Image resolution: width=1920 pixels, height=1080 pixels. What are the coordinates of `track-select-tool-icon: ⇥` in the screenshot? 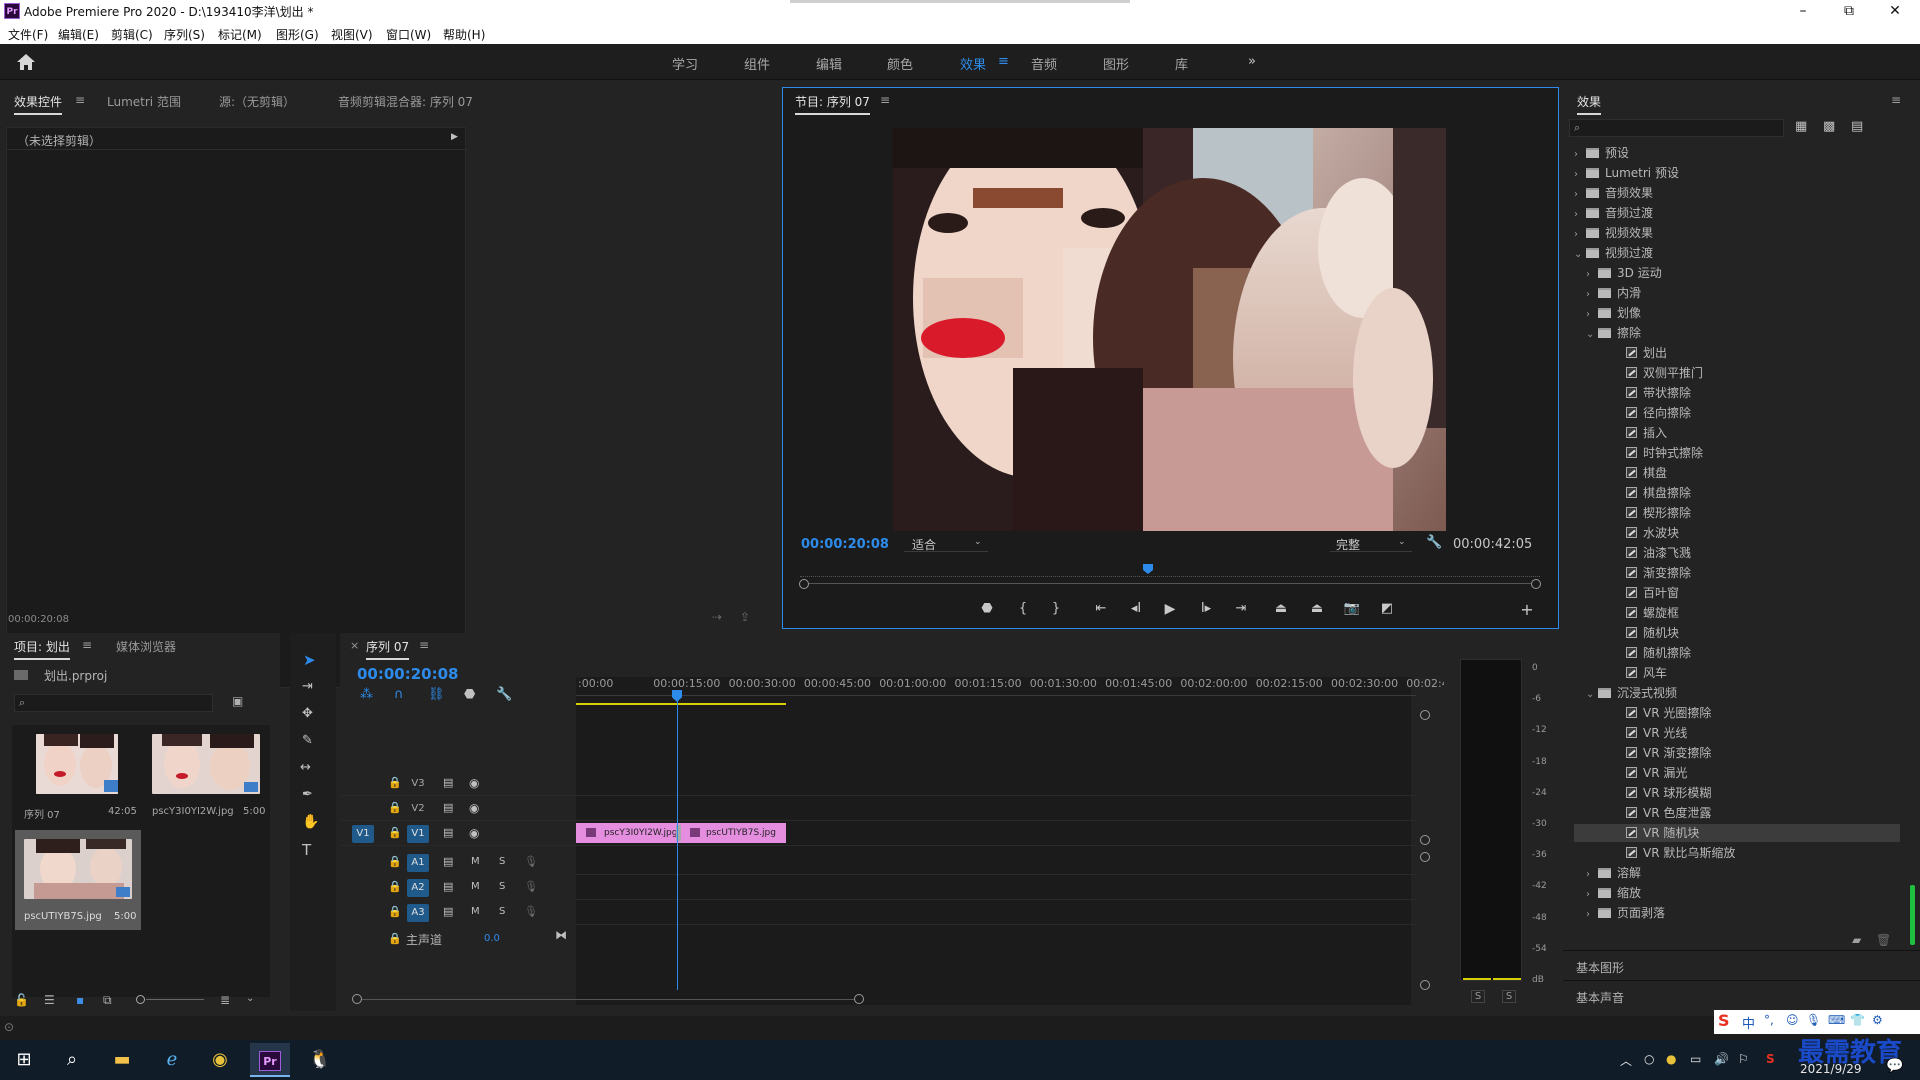 It's located at (307, 686).